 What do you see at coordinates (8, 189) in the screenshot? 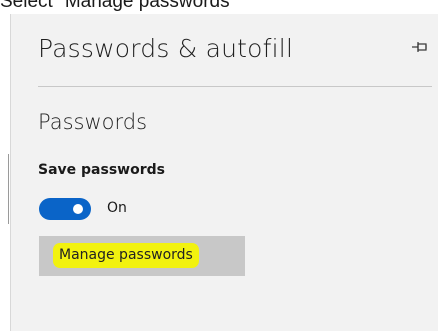
I see `left-edge-divider` at bounding box center [8, 189].